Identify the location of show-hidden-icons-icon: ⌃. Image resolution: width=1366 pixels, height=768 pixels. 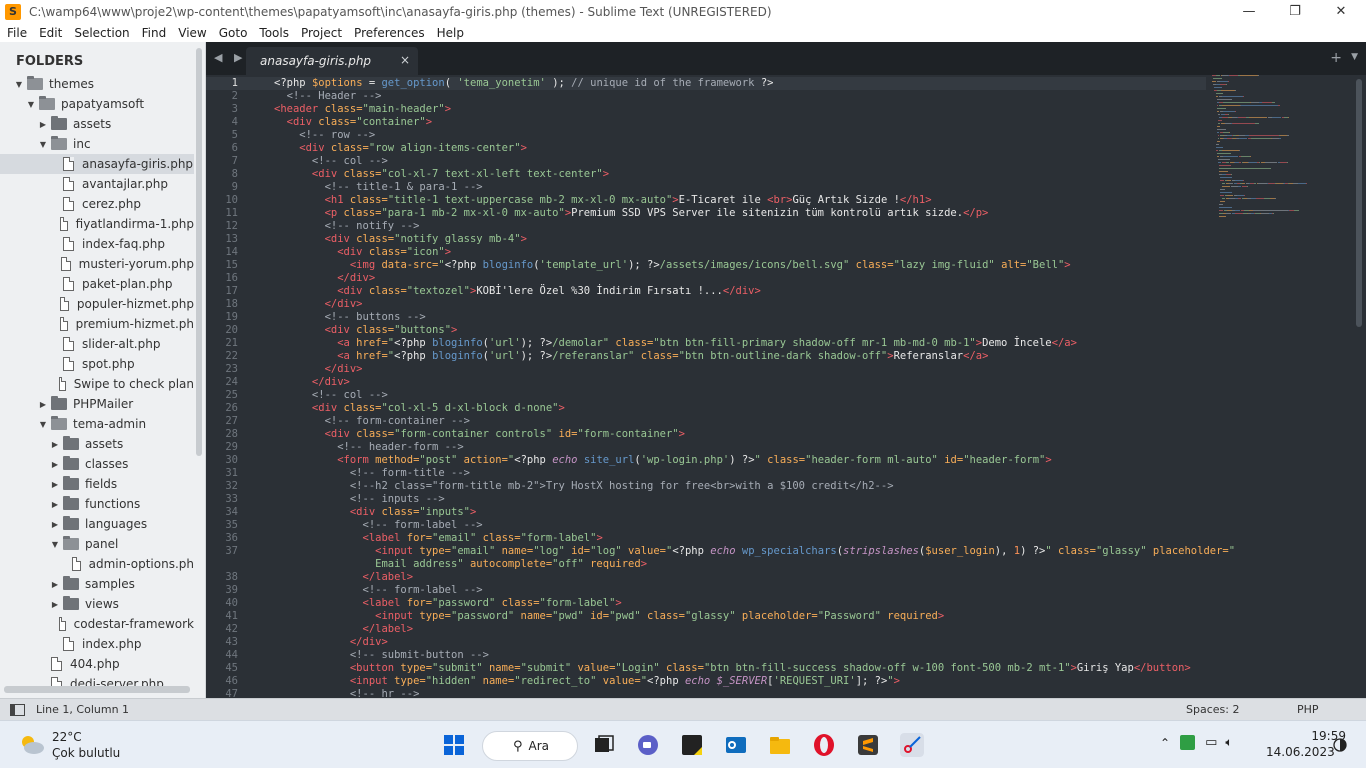
(1165, 743).